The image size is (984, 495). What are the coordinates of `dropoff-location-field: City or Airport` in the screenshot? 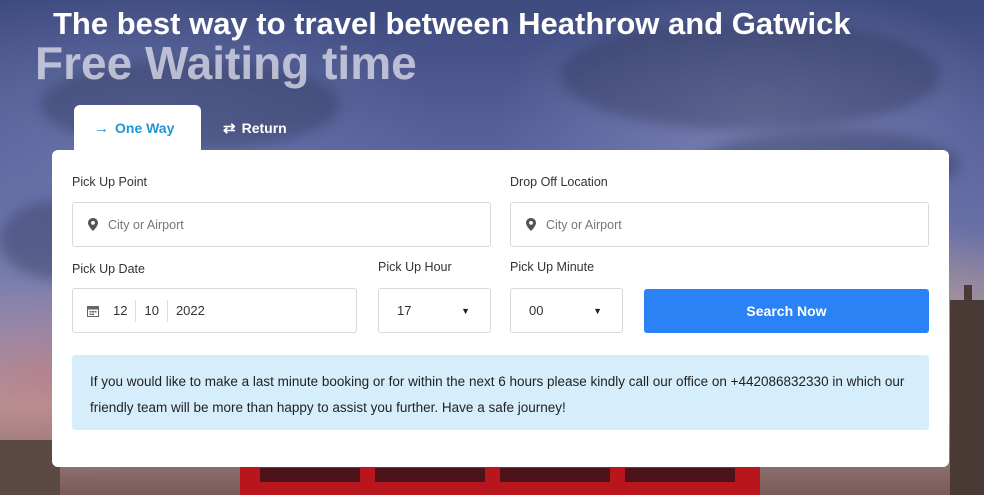 It's located at (719, 224).